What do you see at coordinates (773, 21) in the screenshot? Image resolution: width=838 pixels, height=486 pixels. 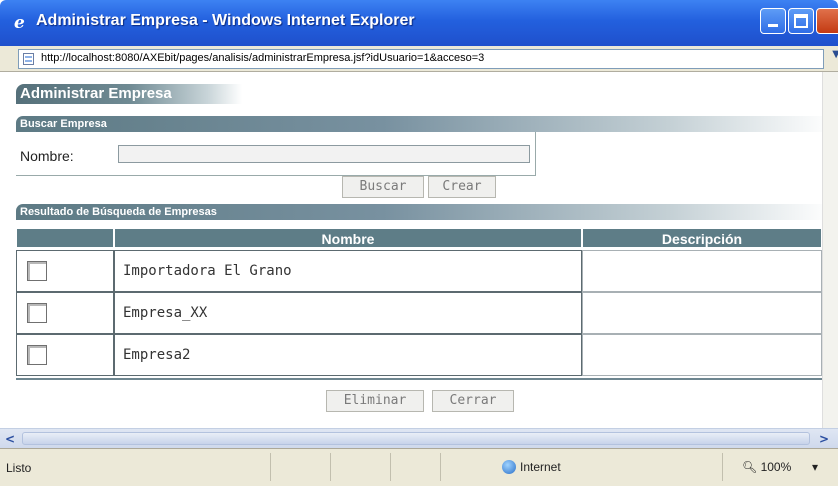 I see `minimize-button` at bounding box center [773, 21].